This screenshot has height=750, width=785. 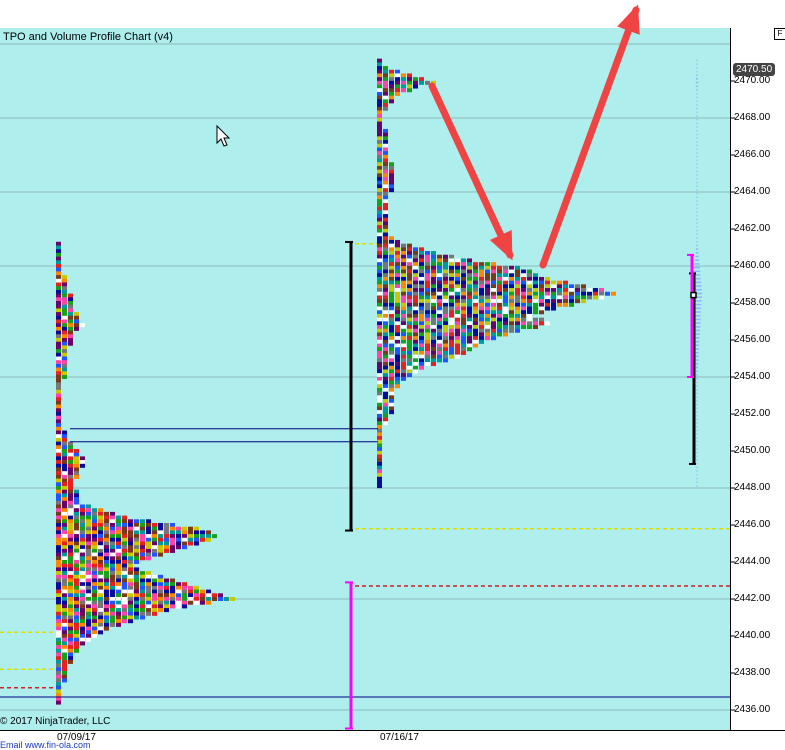 What do you see at coordinates (779, 34) in the screenshot?
I see `panel-corner-button: F` at bounding box center [779, 34].